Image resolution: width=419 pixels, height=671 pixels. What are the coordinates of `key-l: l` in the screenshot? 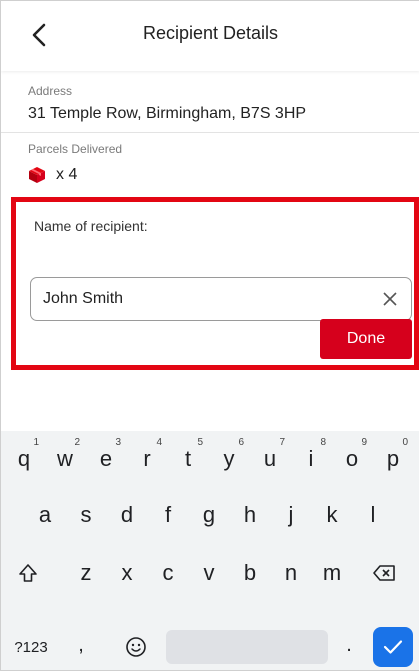 It's located at (373, 515).